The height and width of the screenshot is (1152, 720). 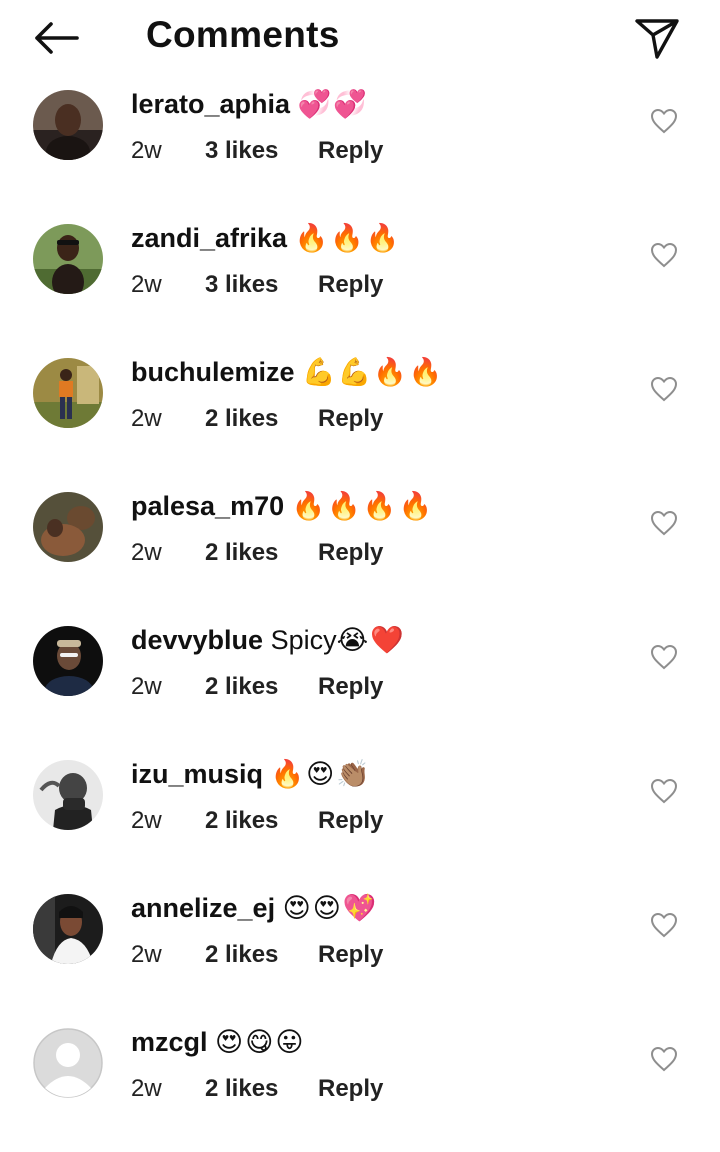 I want to click on arrow-left-icon, so click(x=57, y=38).